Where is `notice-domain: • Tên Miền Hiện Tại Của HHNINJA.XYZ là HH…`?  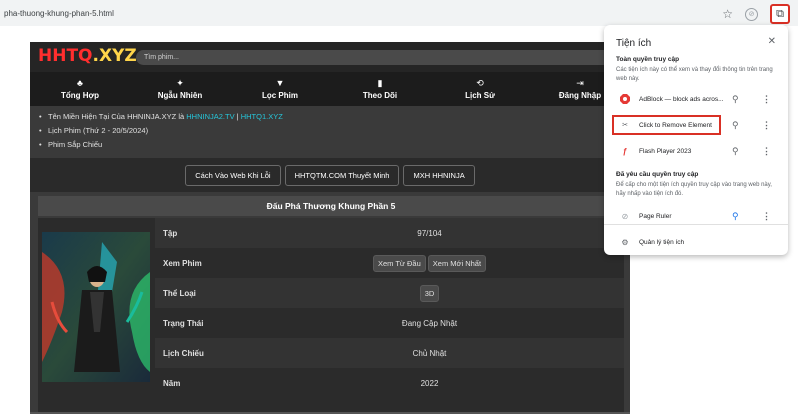
notice-domain: • Tên Miền Hiện Tại Của HHNINJA.XYZ là HH… is located at coordinates (161, 116).